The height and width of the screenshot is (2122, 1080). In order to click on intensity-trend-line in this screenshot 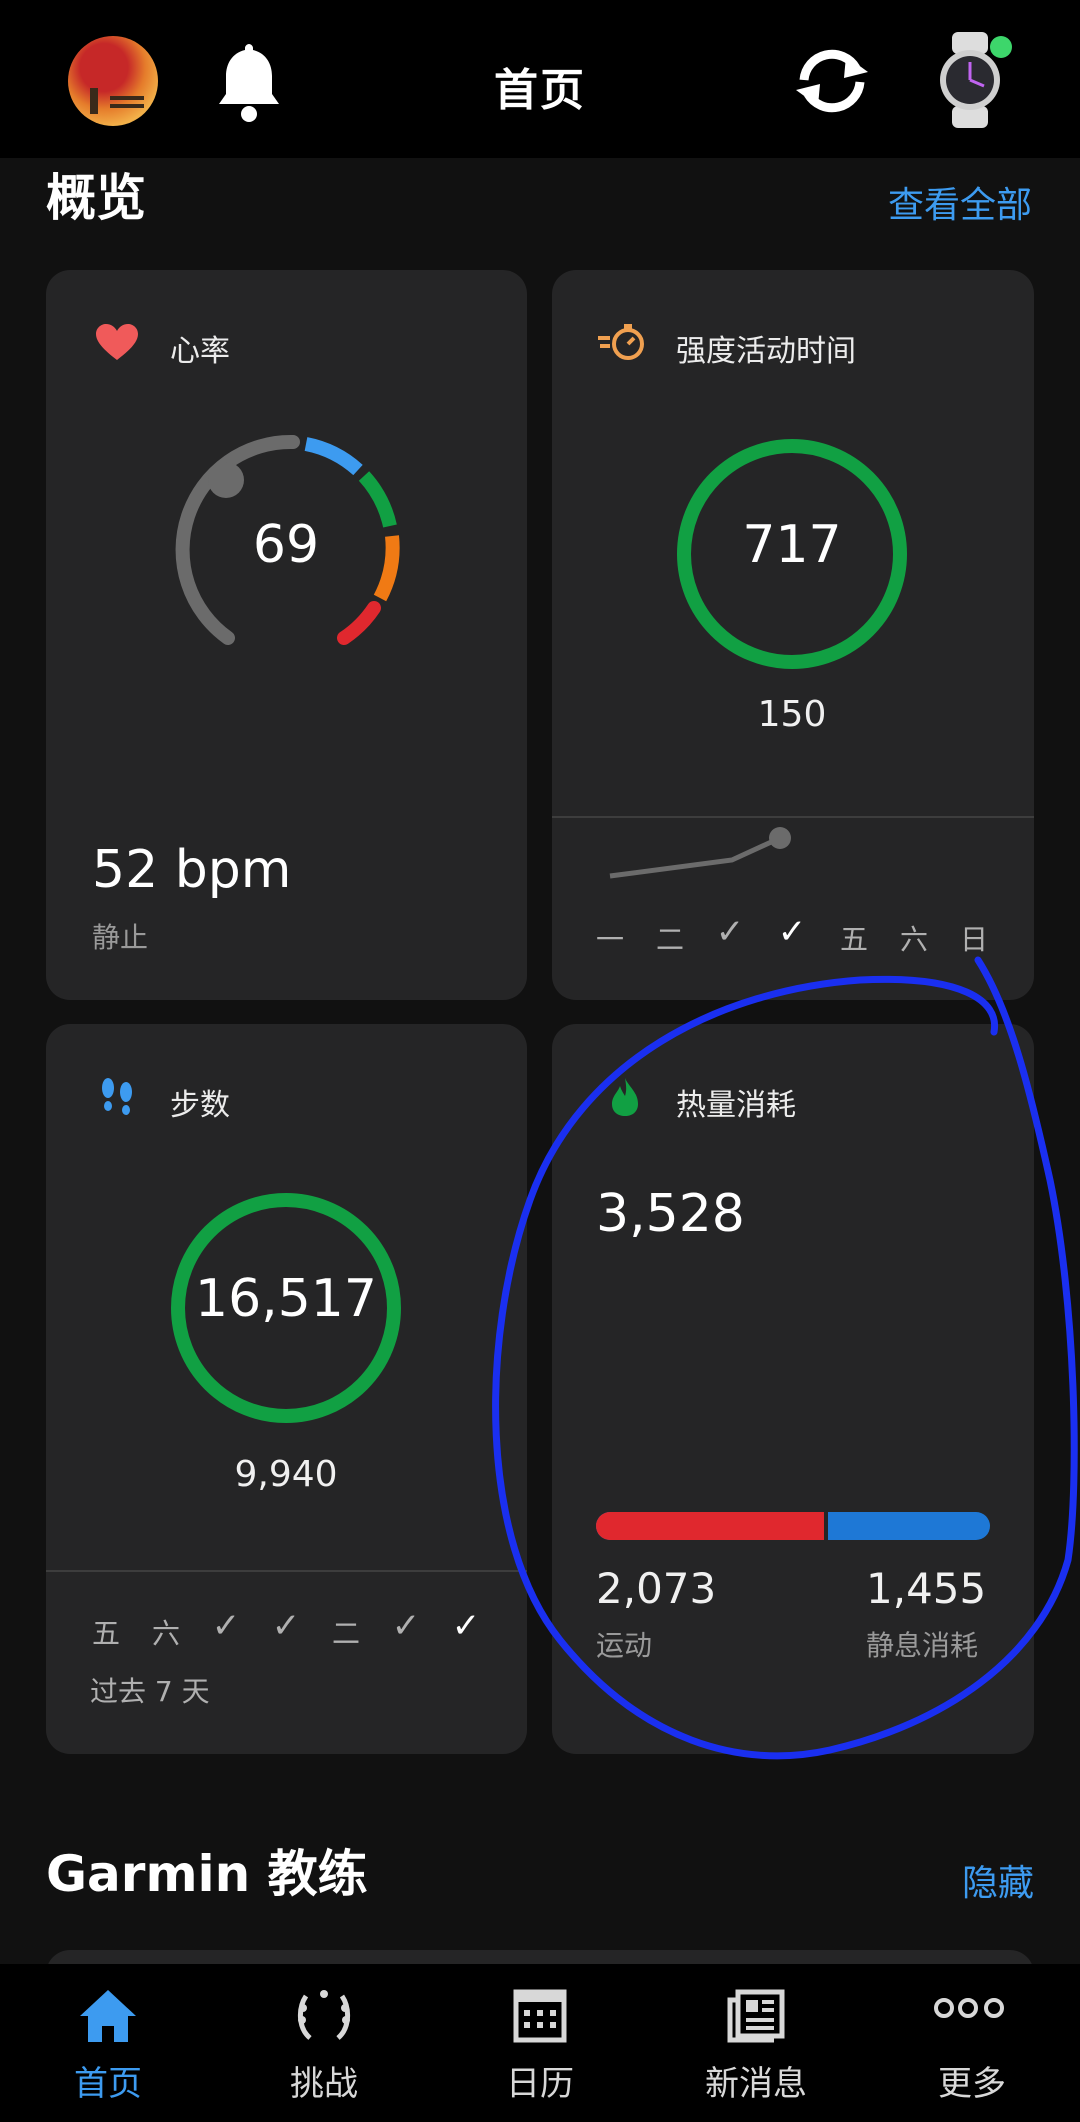, I will do `click(700, 853)`.